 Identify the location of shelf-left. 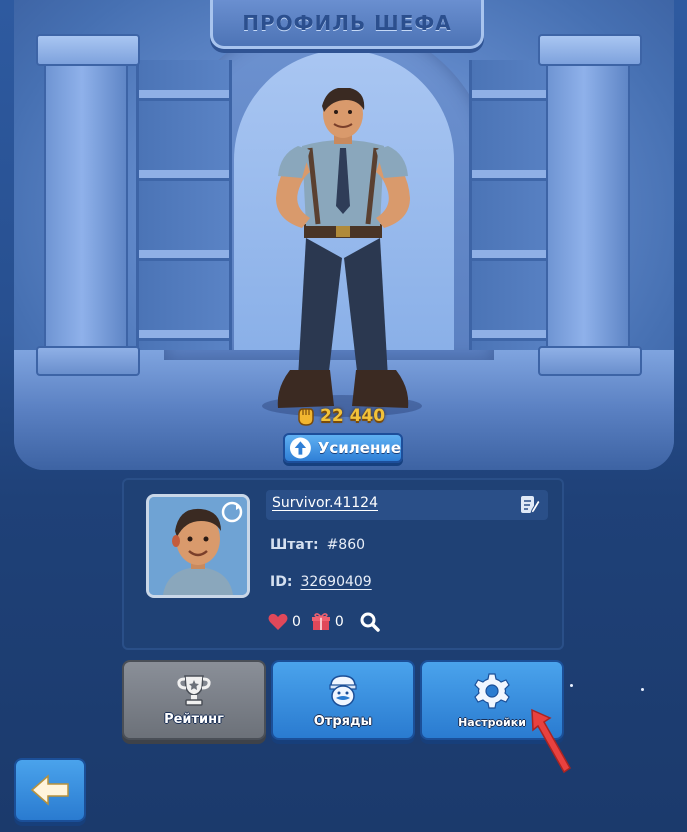
(184, 205).